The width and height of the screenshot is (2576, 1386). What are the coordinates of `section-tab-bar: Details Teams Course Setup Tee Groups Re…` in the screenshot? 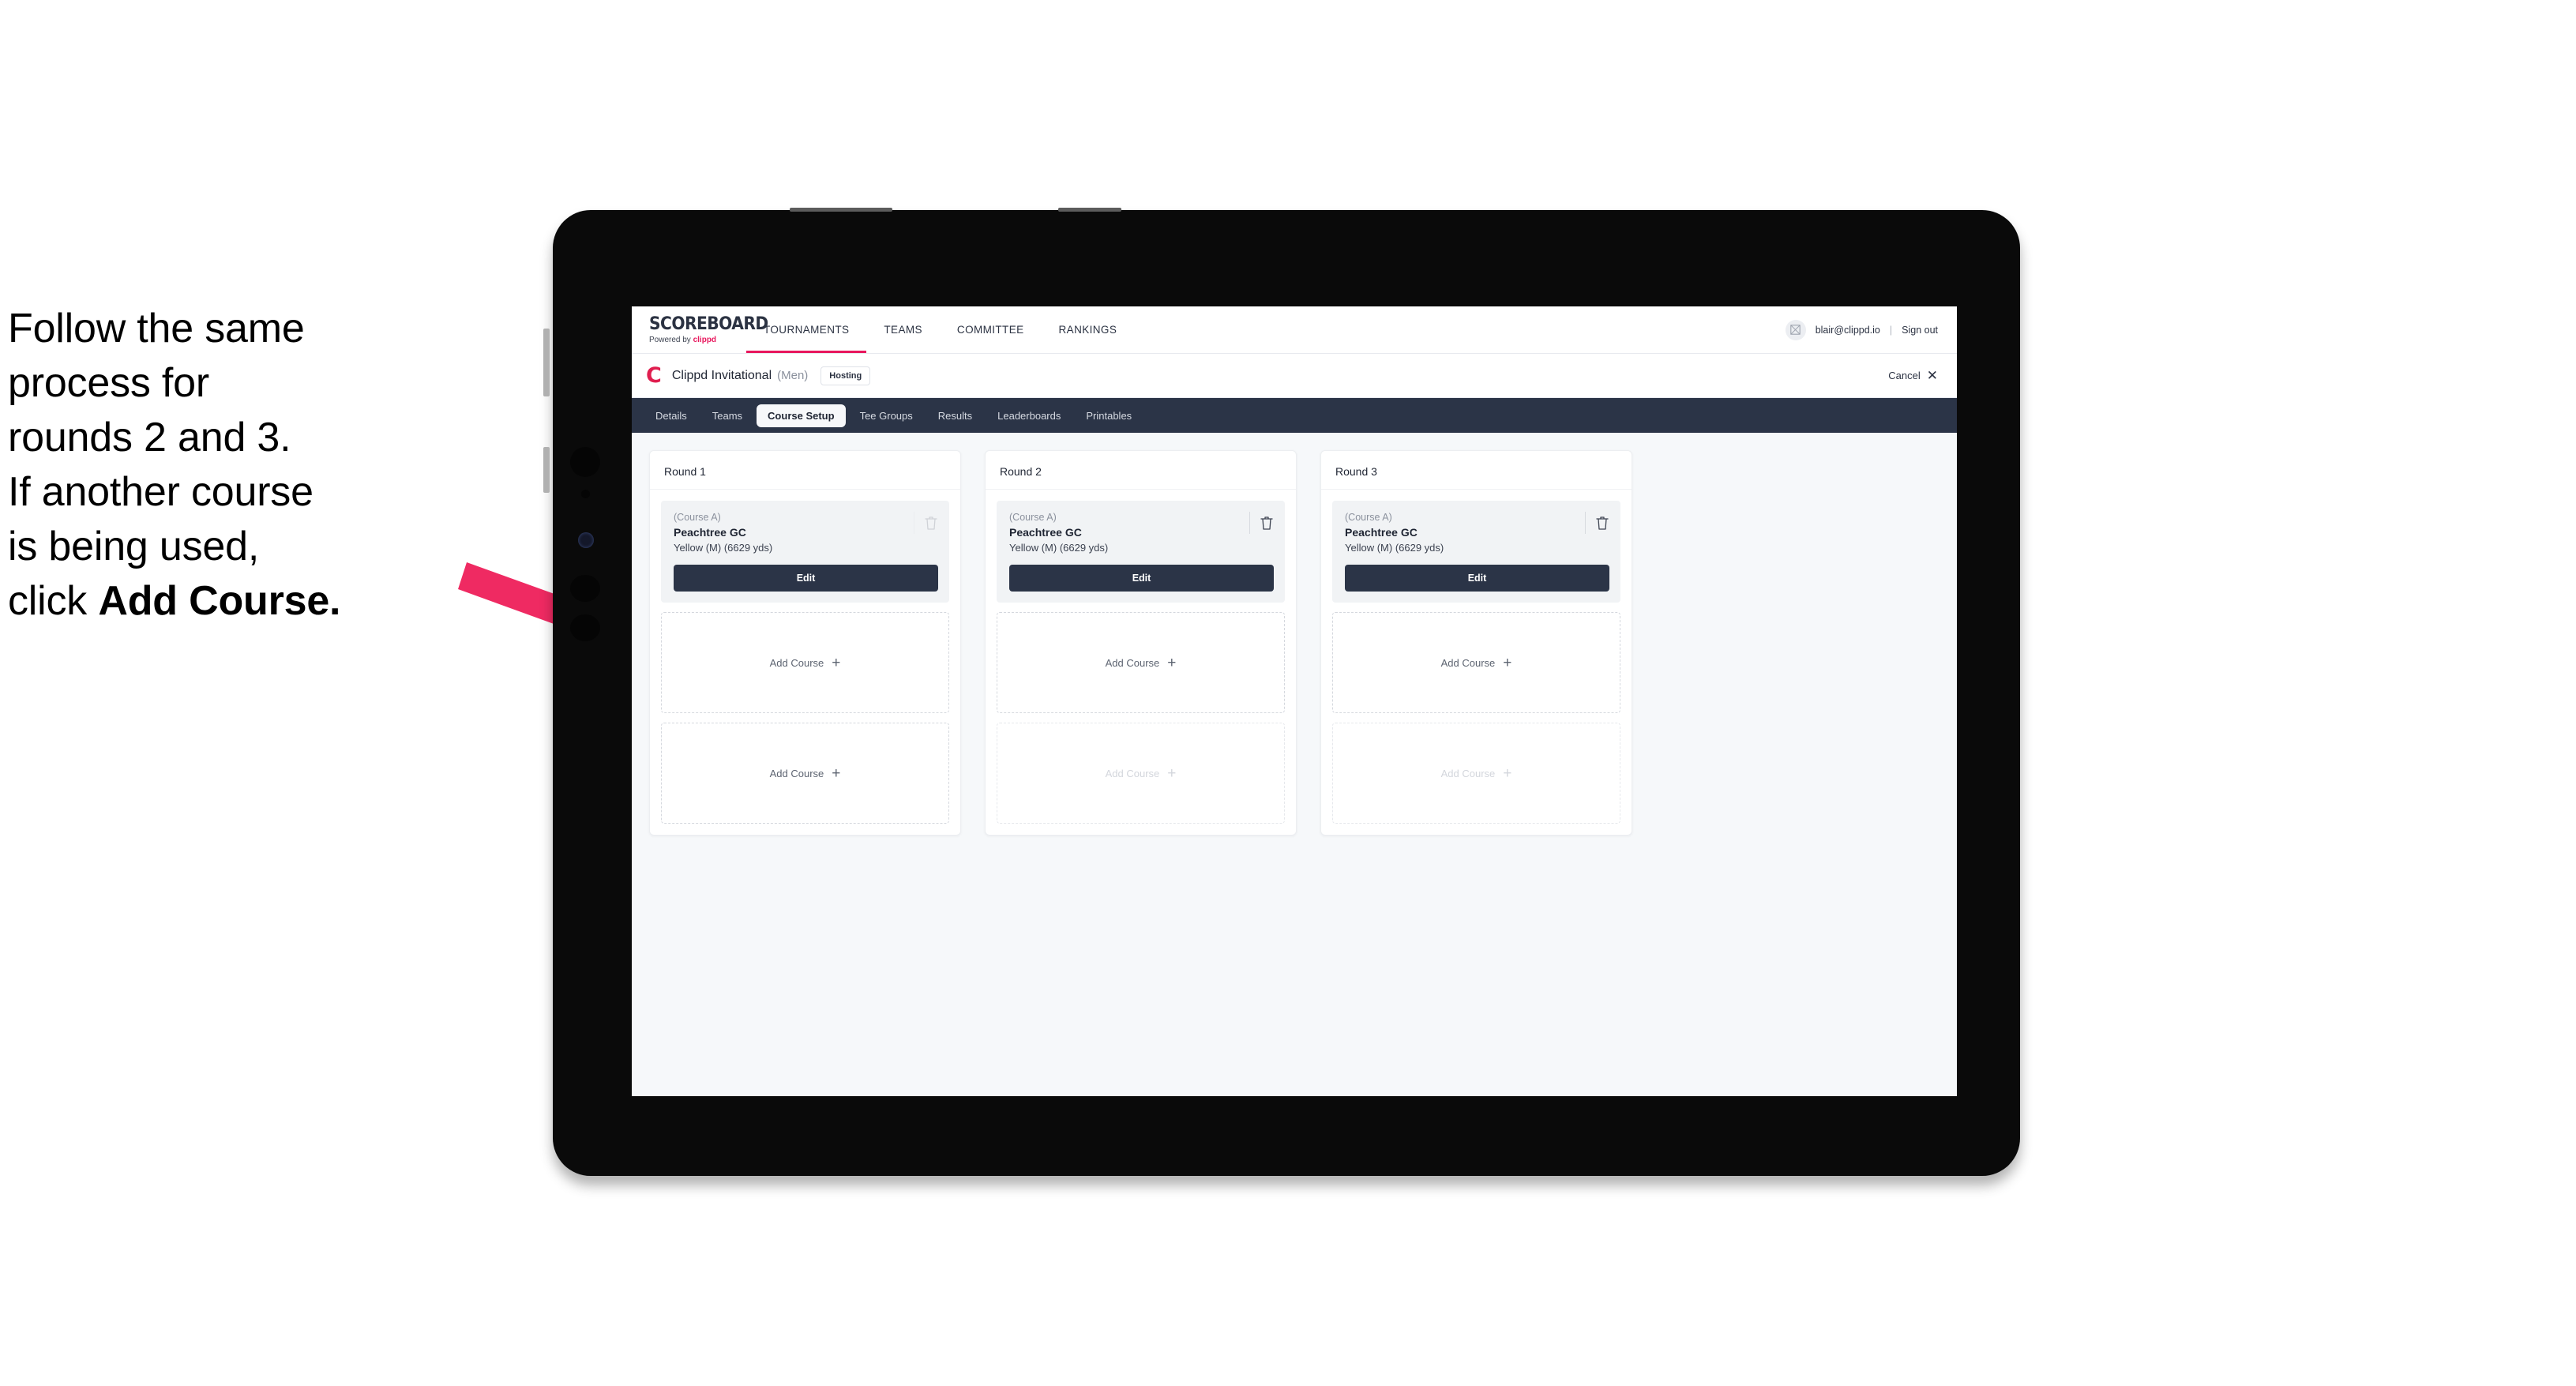 It's located at (1294, 415).